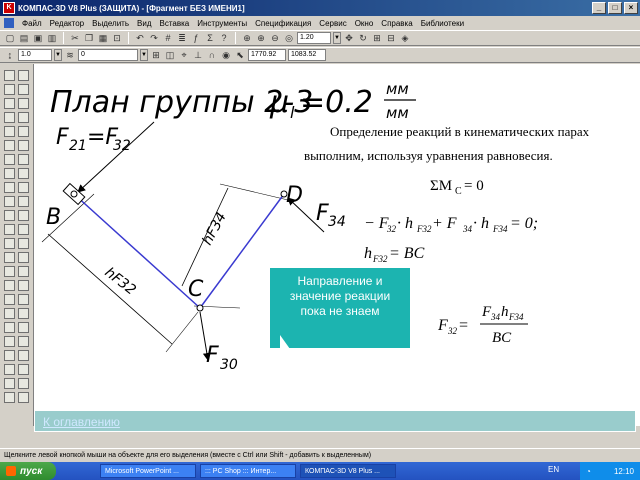  Describe the element at coordinates (275, 38) in the screenshot. I see `zoom-out-icon: ⊖` at that location.